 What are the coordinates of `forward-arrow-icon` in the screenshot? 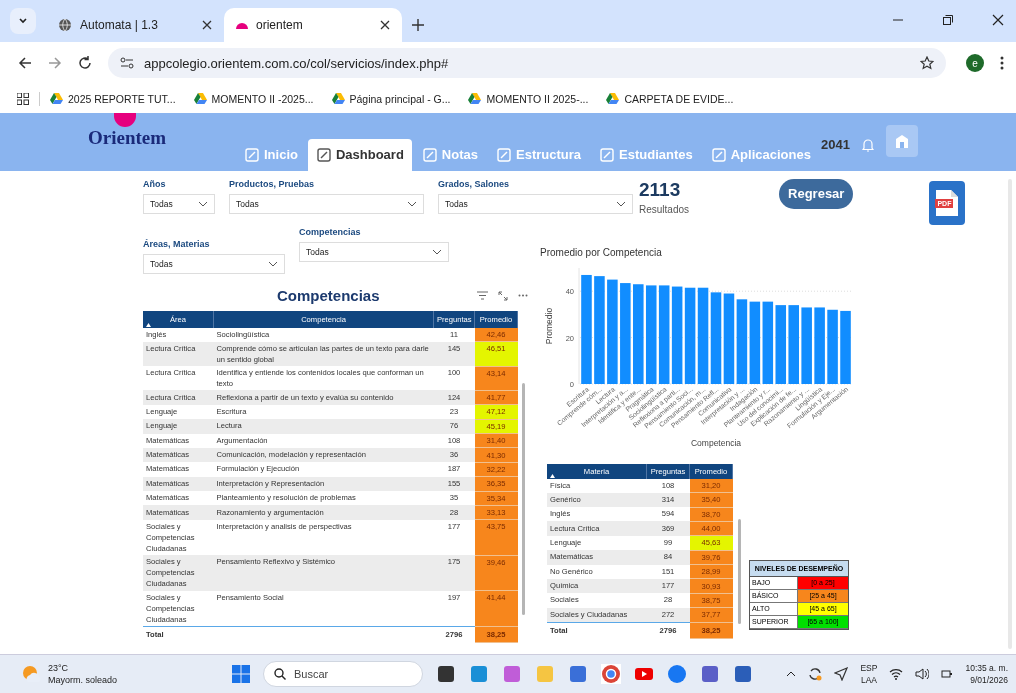 It's located at (55, 63).